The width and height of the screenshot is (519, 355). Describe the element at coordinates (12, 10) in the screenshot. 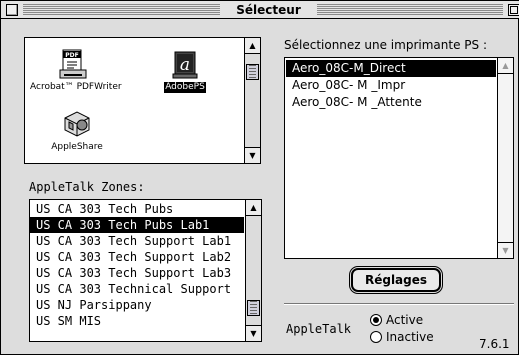

I see `close-box` at that location.